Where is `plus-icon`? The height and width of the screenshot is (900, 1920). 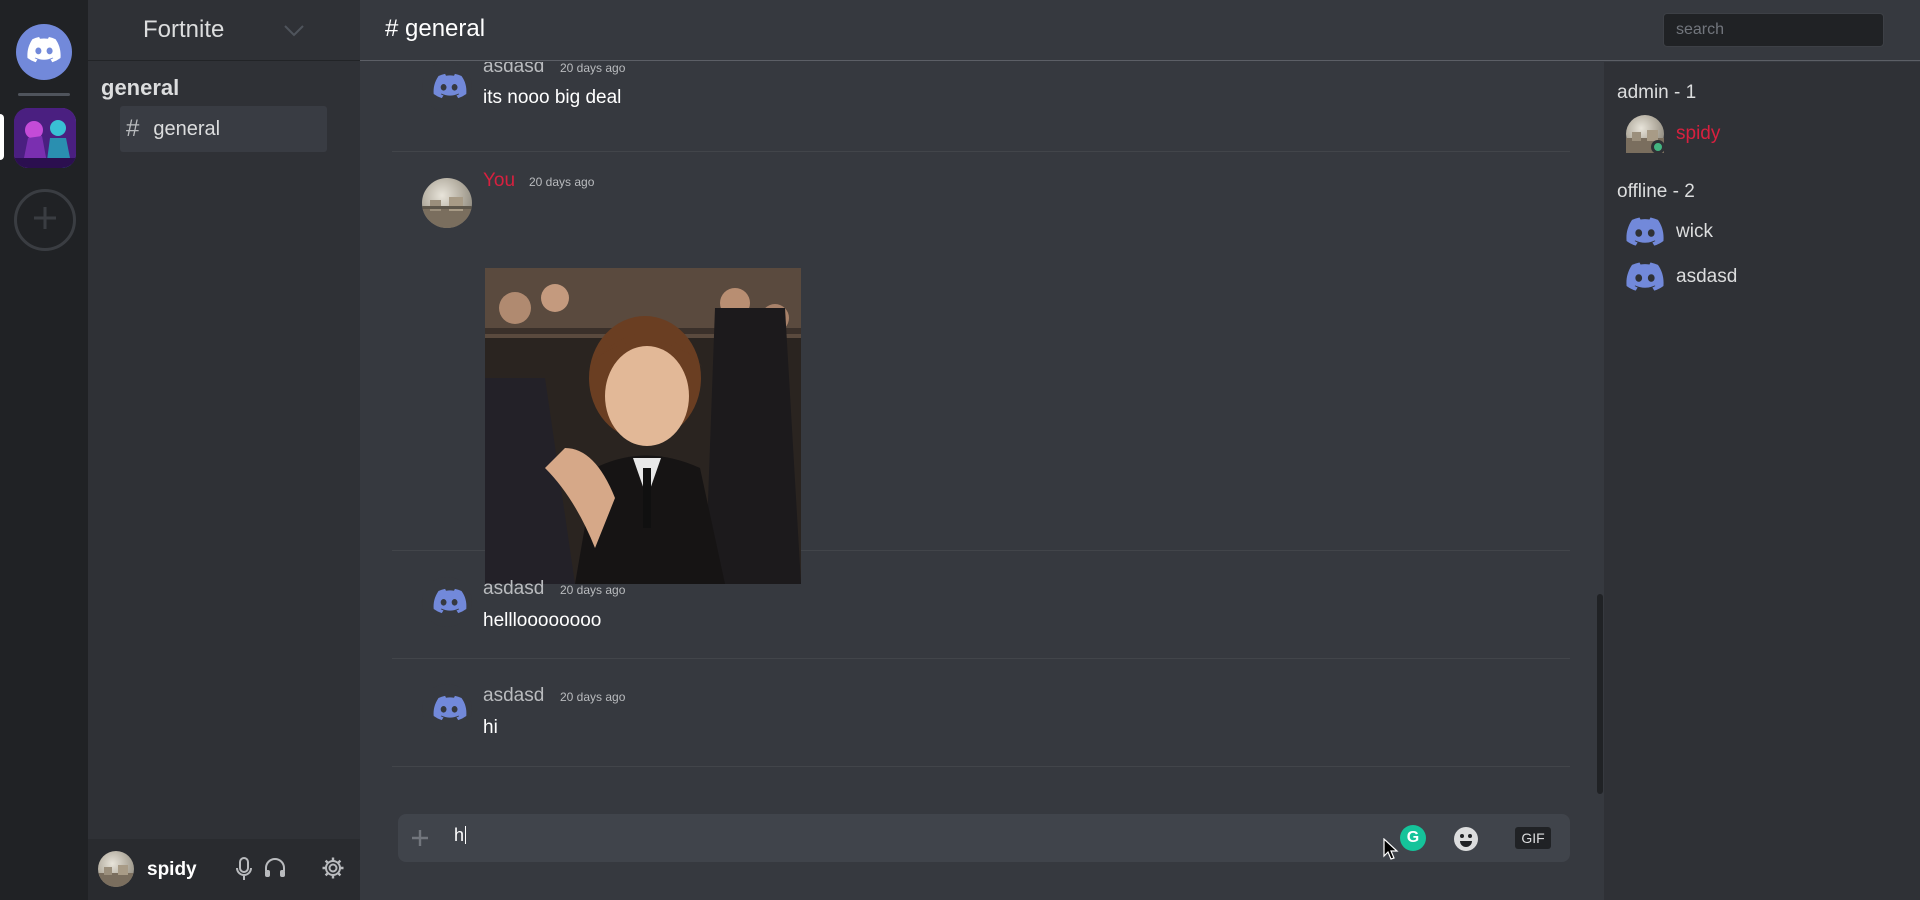
plus-icon is located at coordinates (45, 220).